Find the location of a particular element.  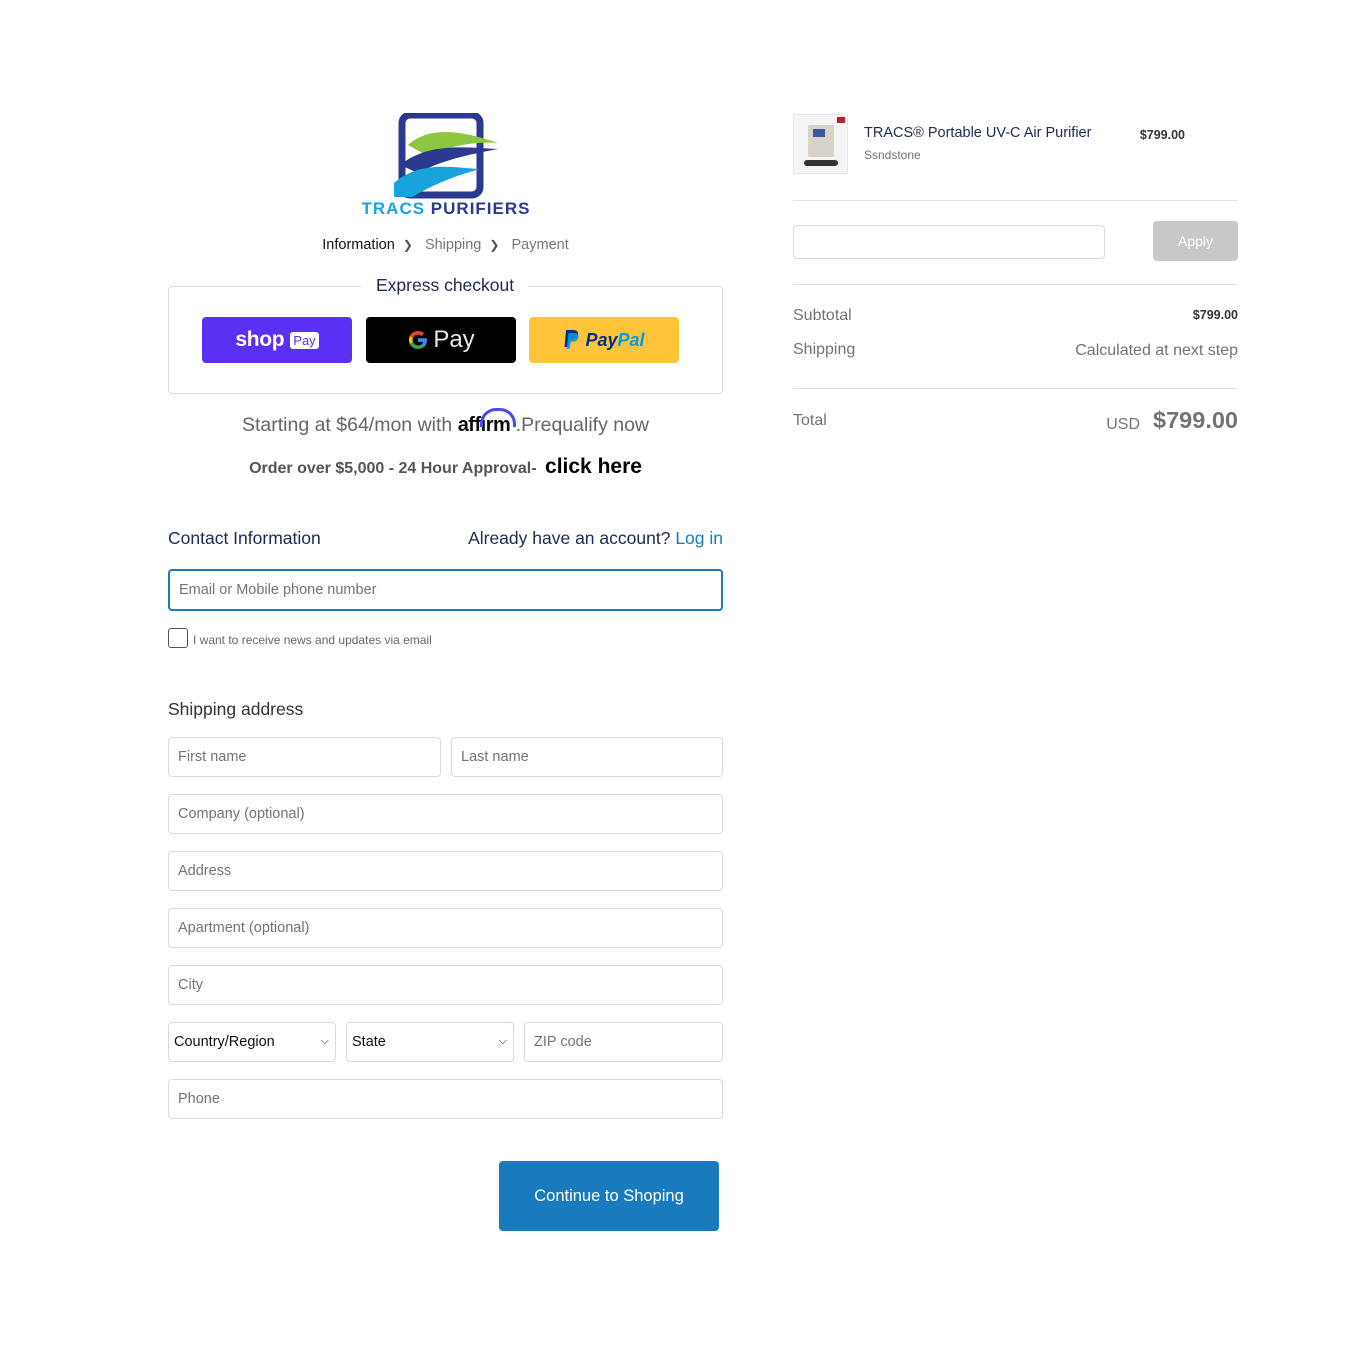

city-field is located at coordinates (445, 985).